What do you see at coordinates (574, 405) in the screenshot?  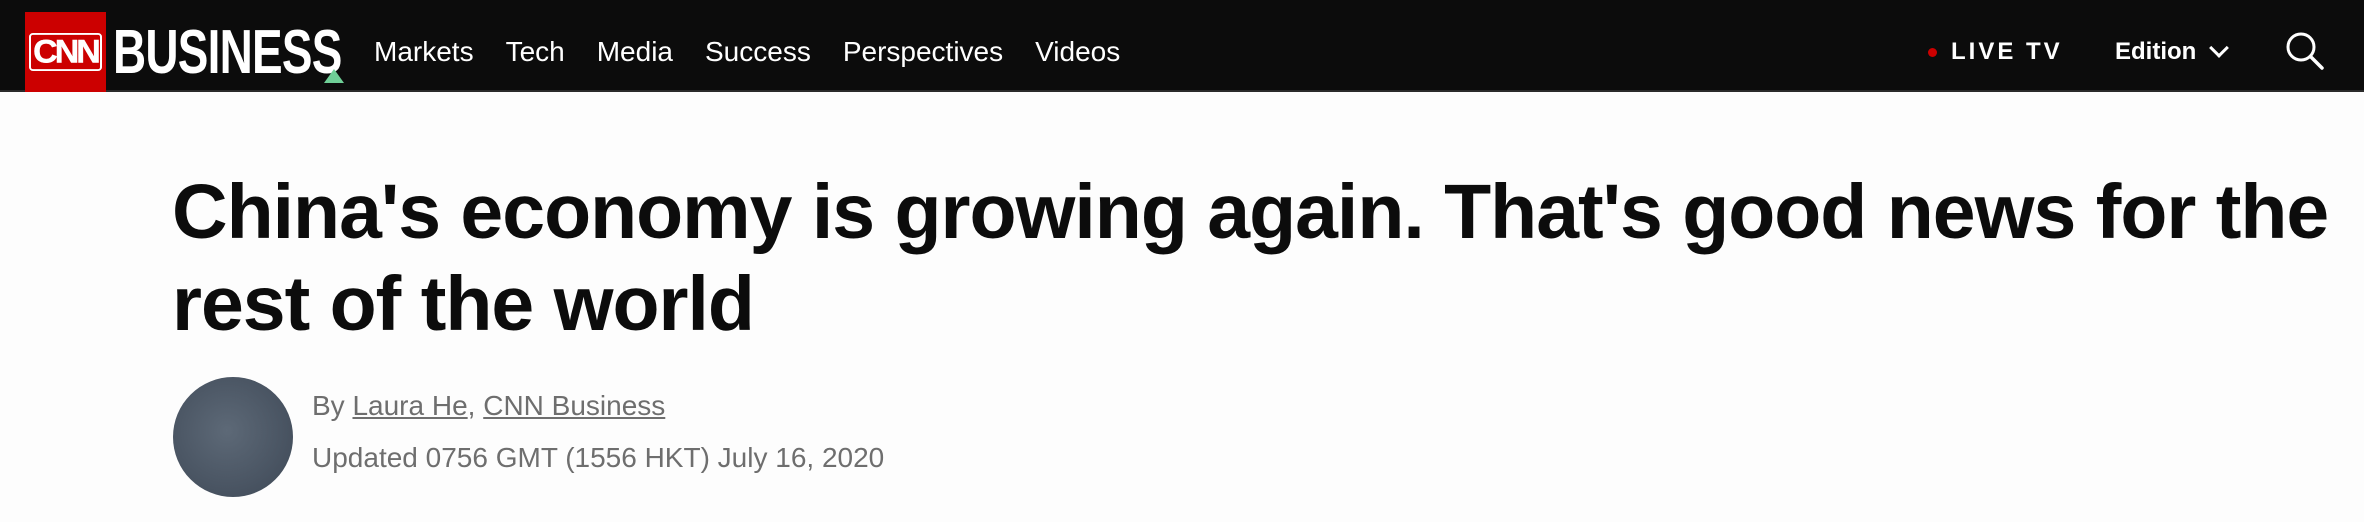 I see `source-link: CNN Business` at bounding box center [574, 405].